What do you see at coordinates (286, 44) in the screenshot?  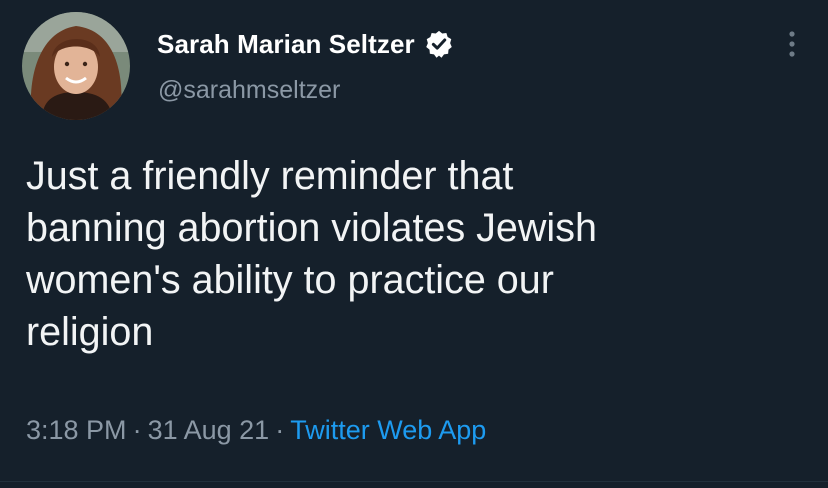 I see `display-name: Sarah Marian Seltzer` at bounding box center [286, 44].